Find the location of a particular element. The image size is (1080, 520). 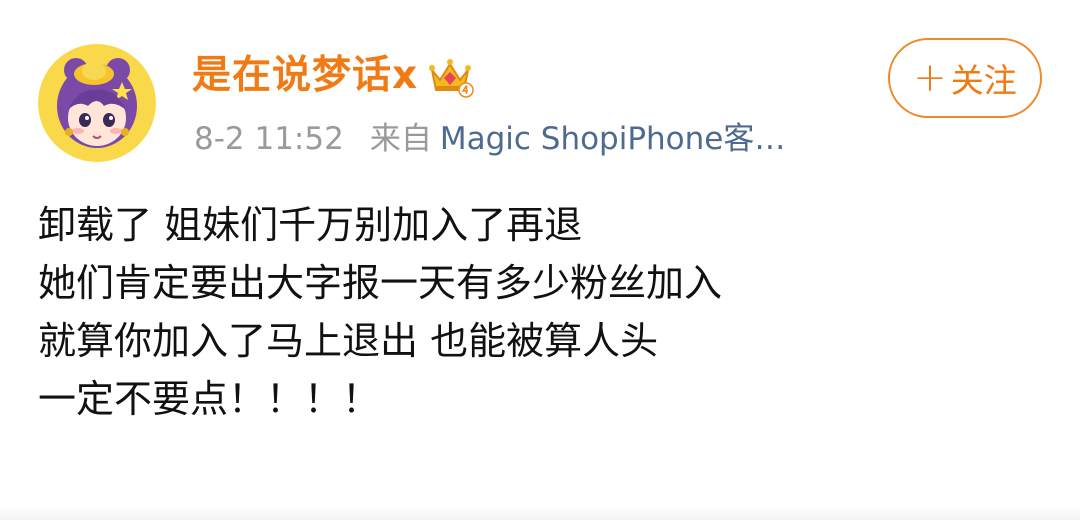

user-avatar is located at coordinates (97, 103).